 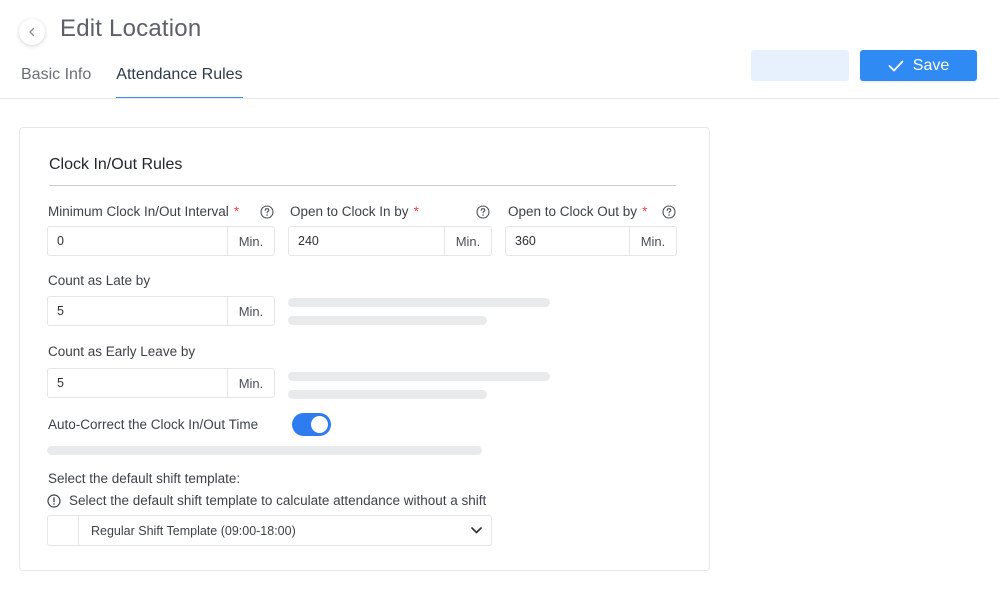 I want to click on early-leave-label: Count as Early Leave by, so click(x=122, y=351).